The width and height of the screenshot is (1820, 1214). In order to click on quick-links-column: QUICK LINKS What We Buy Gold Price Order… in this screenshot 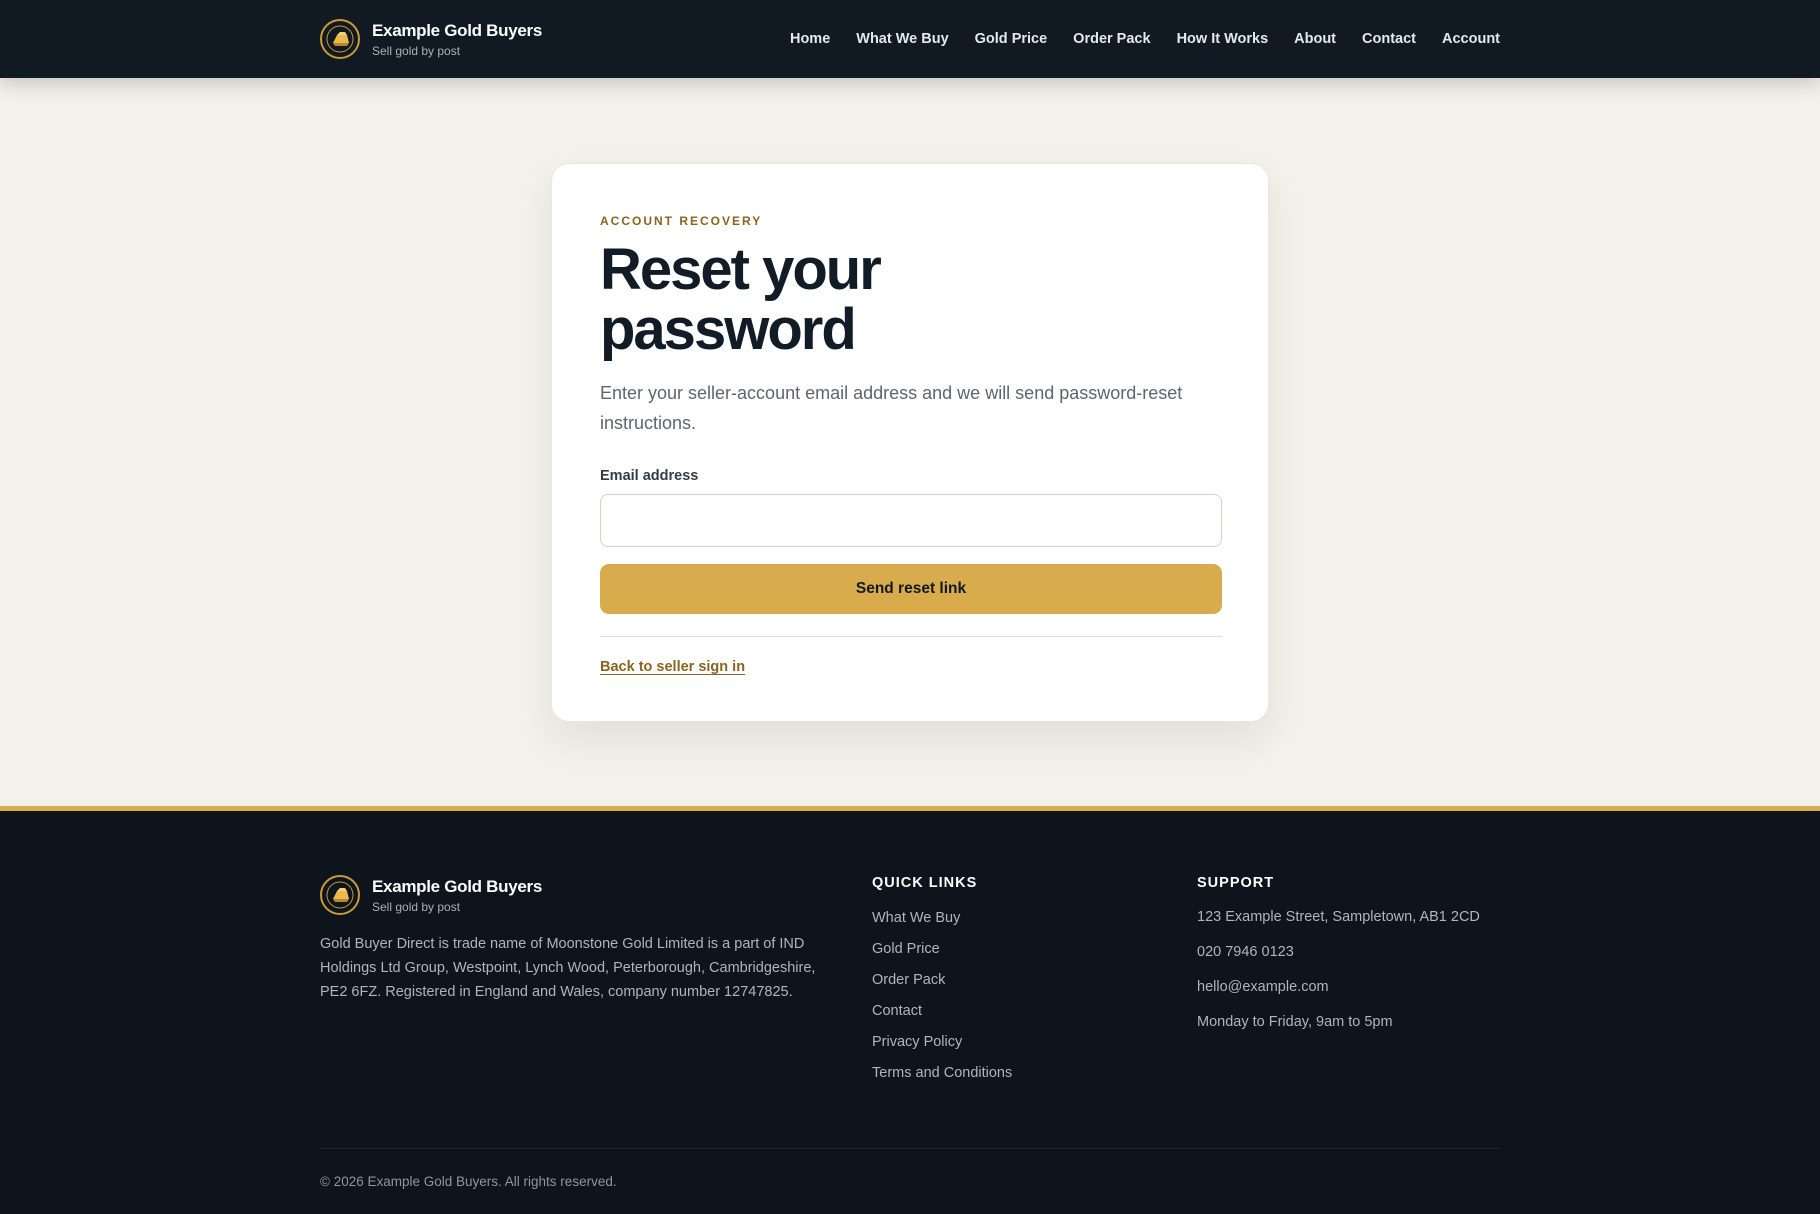, I will do `click(942, 985)`.